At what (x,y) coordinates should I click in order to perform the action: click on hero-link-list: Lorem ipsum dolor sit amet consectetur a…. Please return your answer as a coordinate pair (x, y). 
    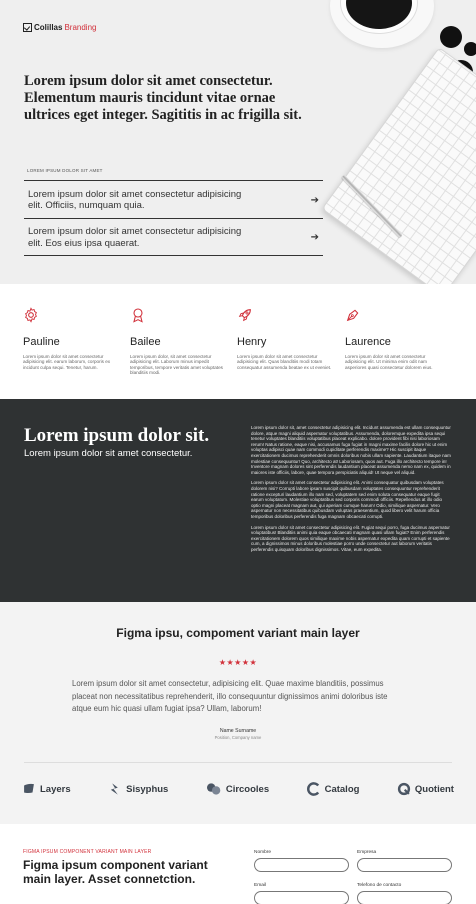
    Looking at the image, I should click on (173, 218).